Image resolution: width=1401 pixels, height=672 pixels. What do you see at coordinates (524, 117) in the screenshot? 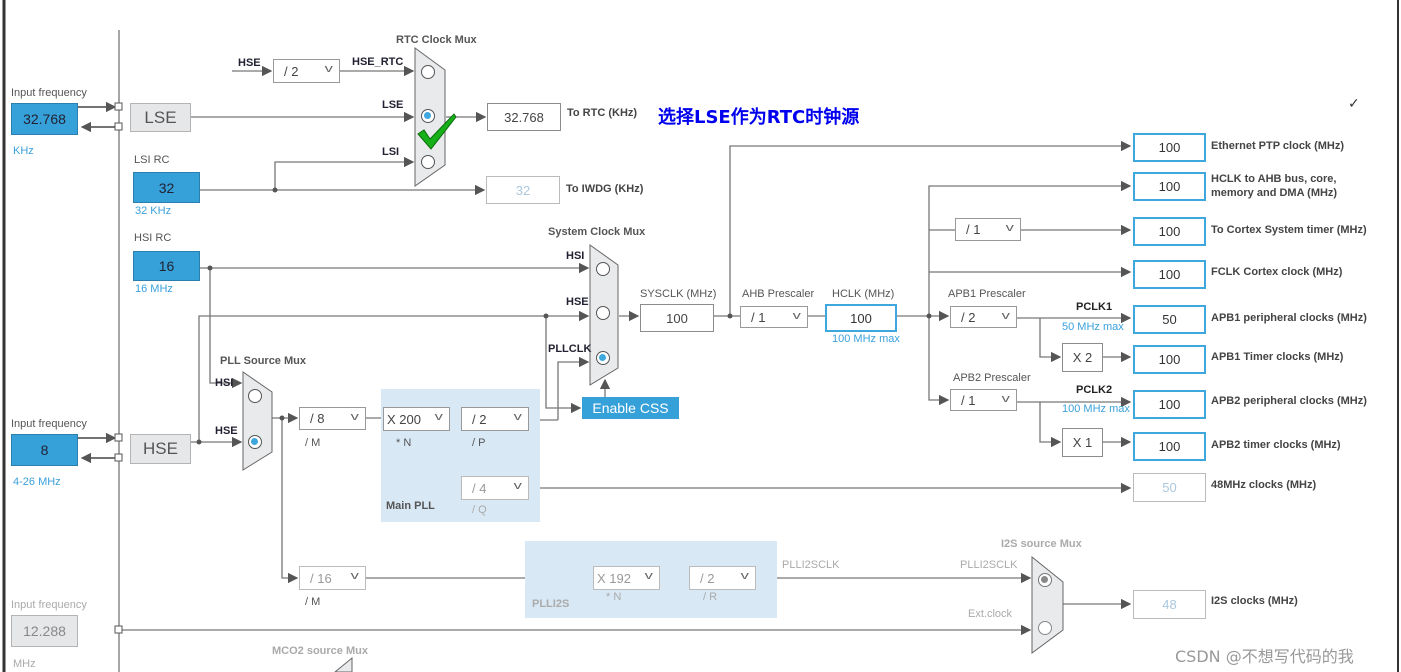
I see `rtc-output-value: 32.768` at bounding box center [524, 117].